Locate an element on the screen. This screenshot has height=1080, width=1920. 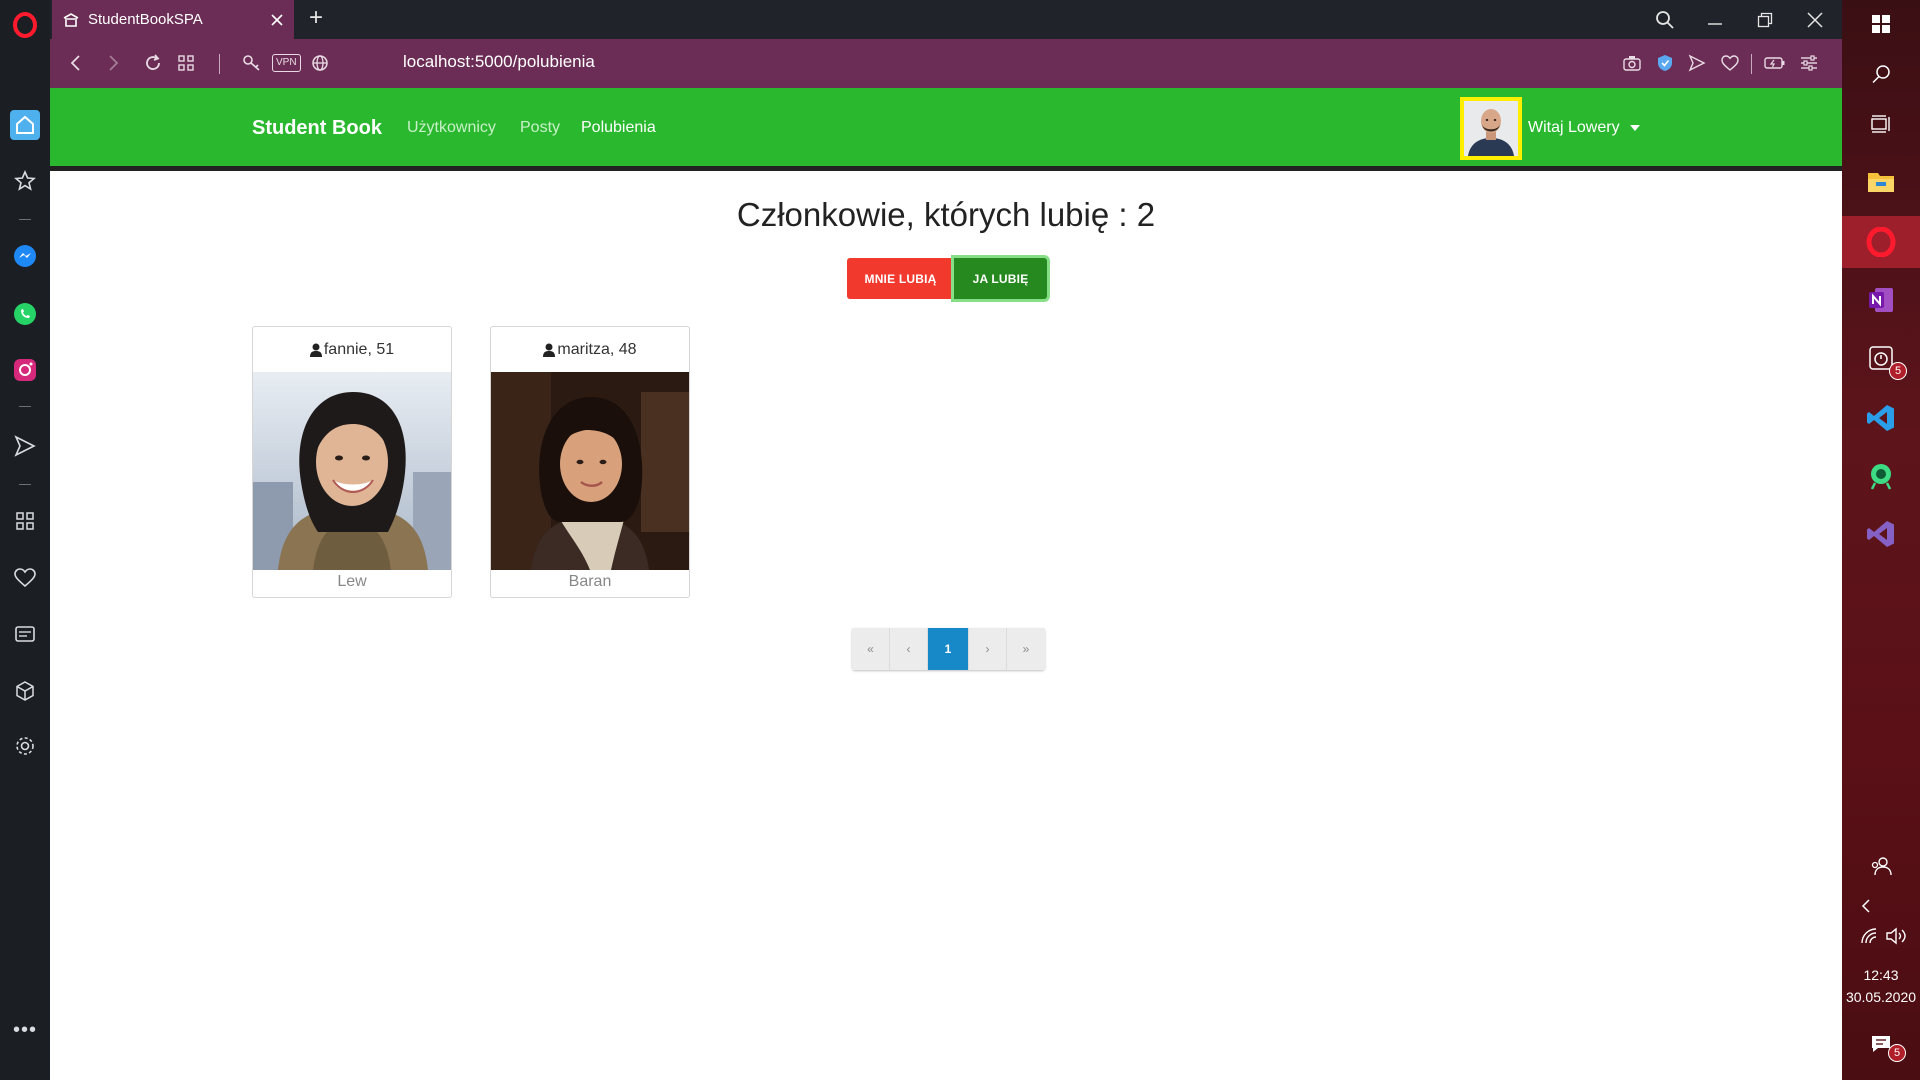
instagram-icon is located at coordinates (25, 370).